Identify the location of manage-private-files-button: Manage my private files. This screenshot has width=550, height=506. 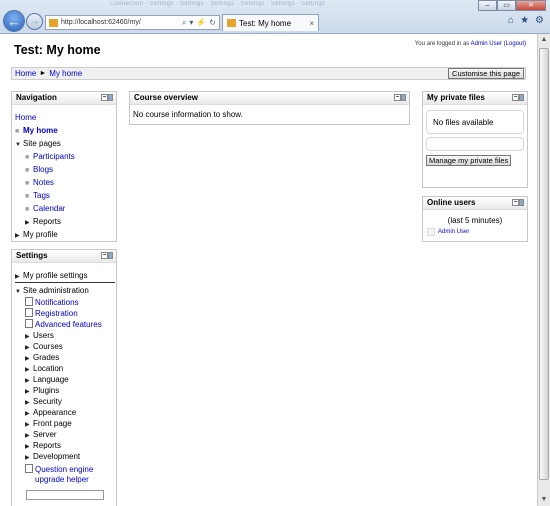
(469, 160).